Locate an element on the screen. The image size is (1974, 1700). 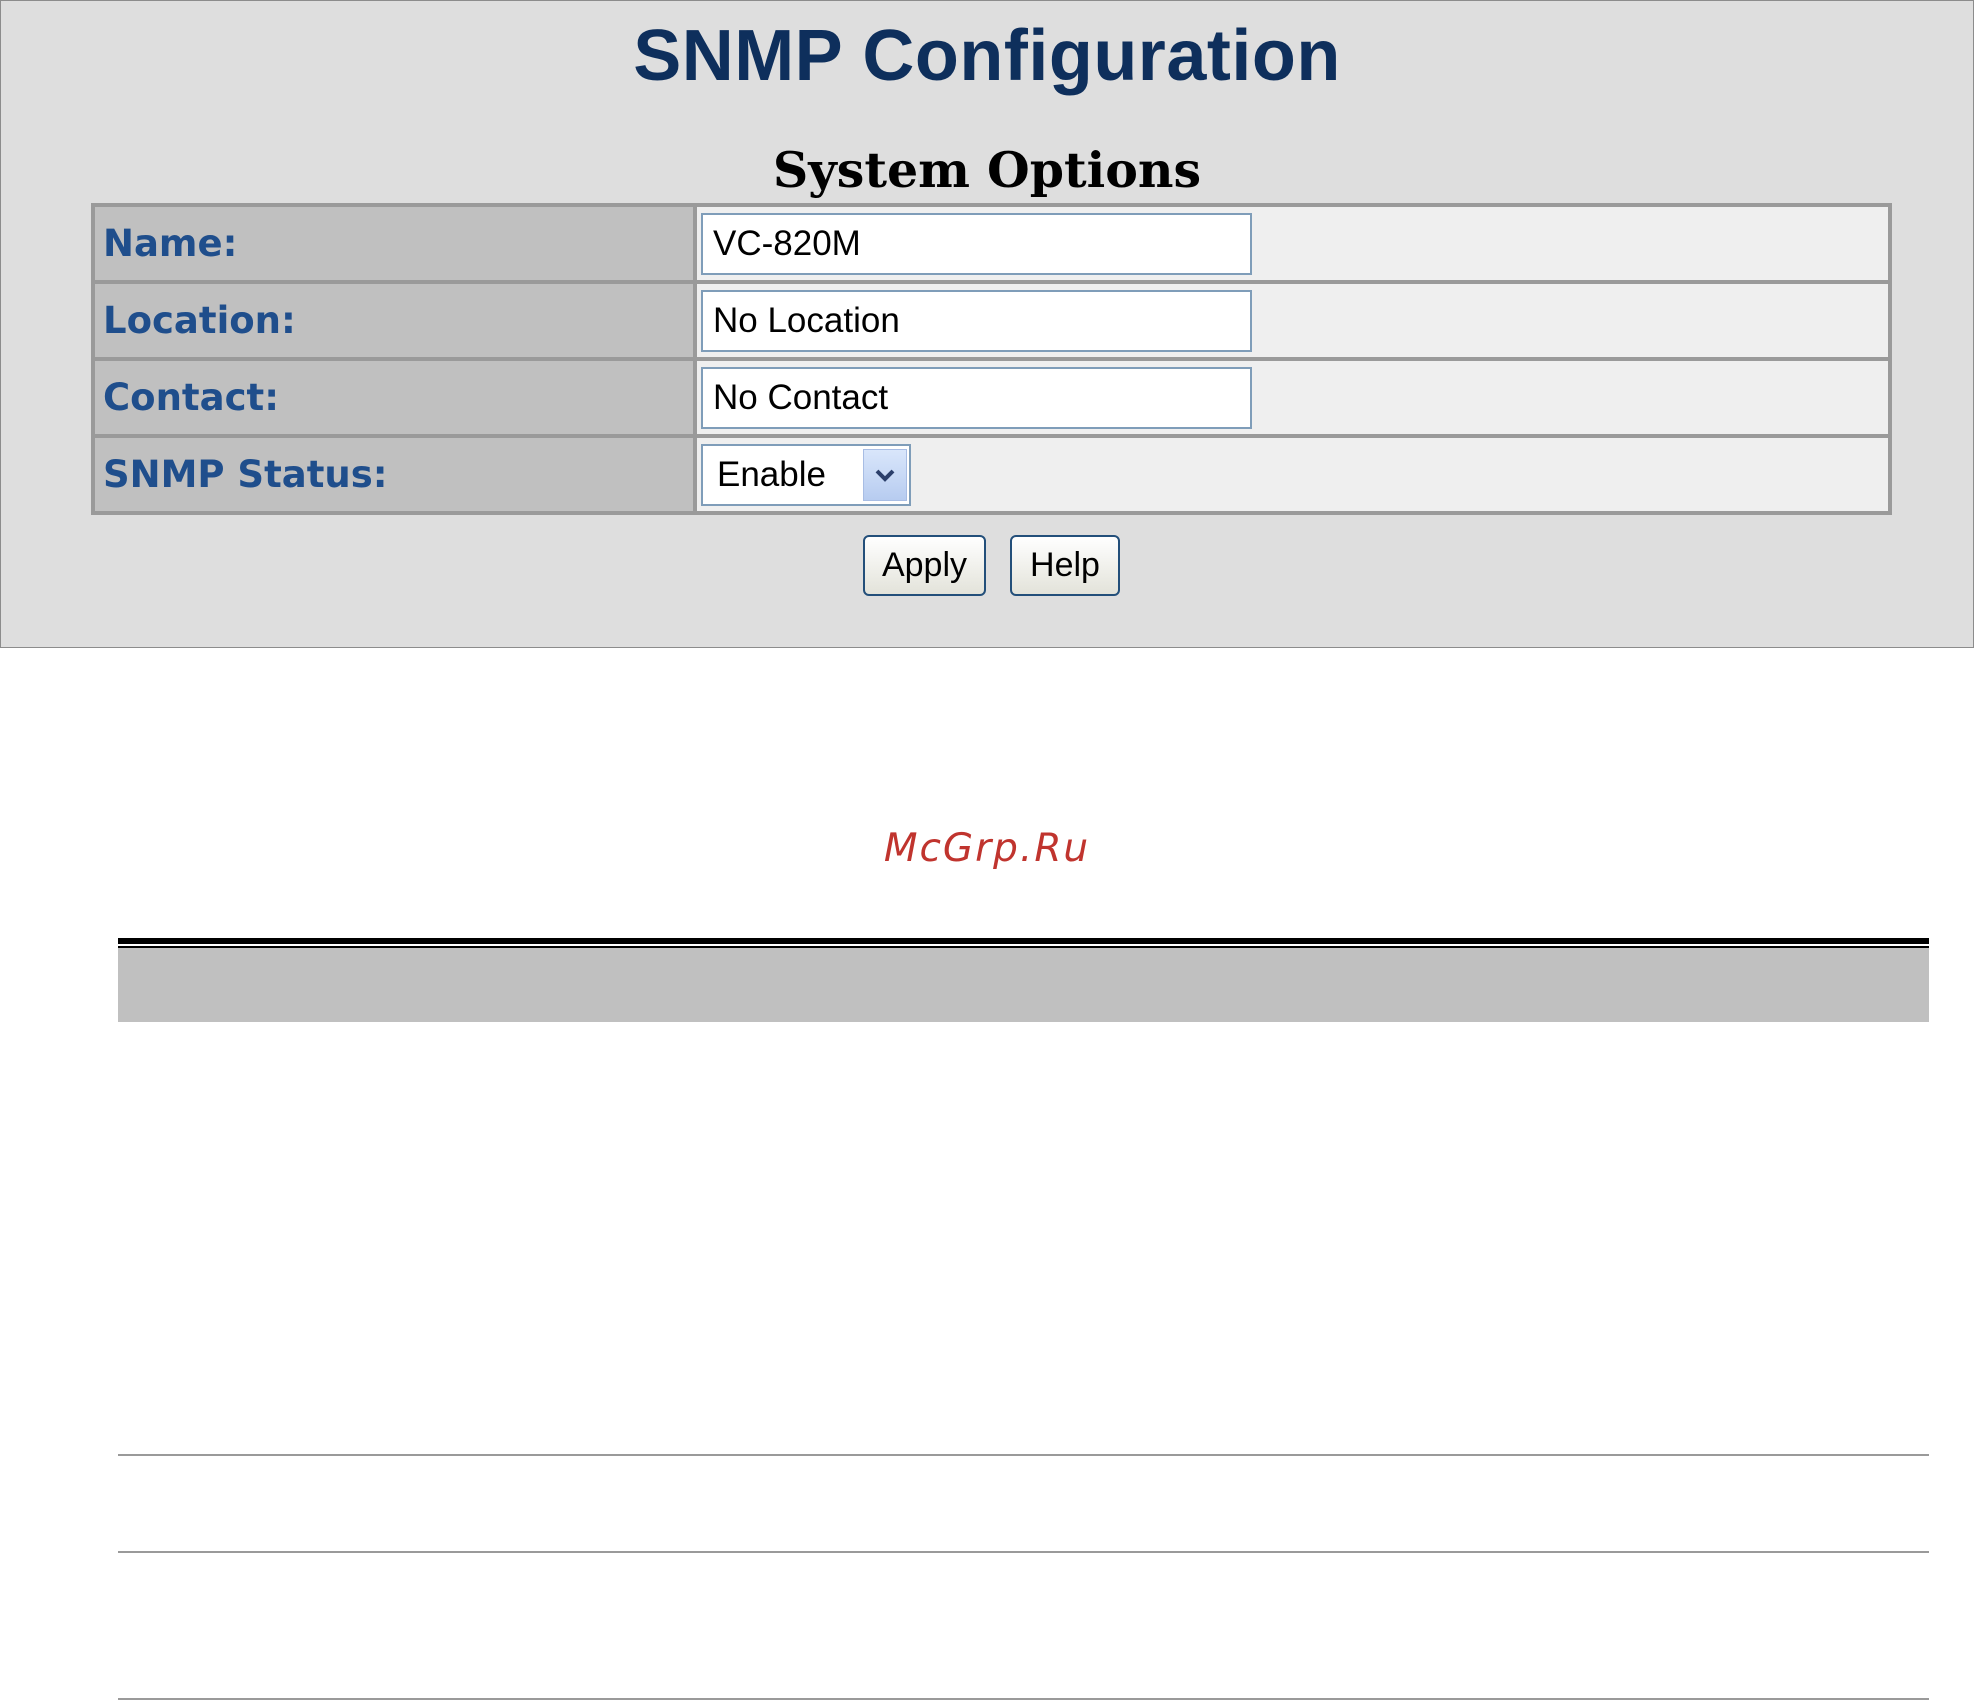
contact-row: Contact: No Contact is located at coordinates (991, 397).